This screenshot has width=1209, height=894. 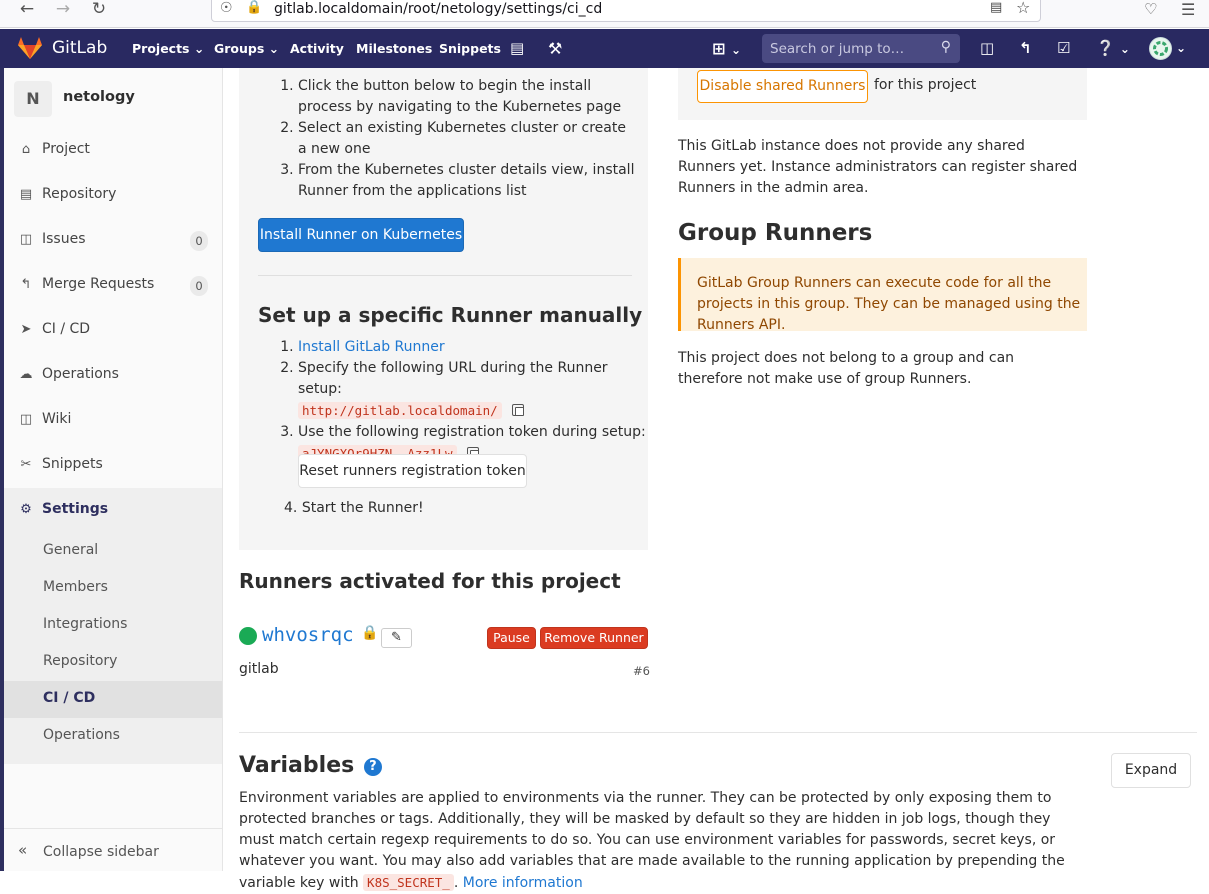 I want to click on project-avatar: N, so click(x=33, y=99).